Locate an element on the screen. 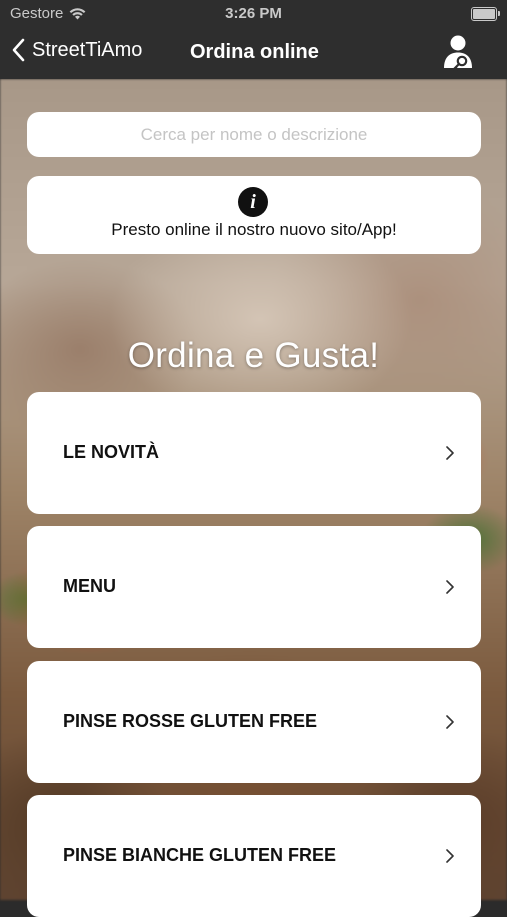  page-title: Ordina online is located at coordinates (254, 52).